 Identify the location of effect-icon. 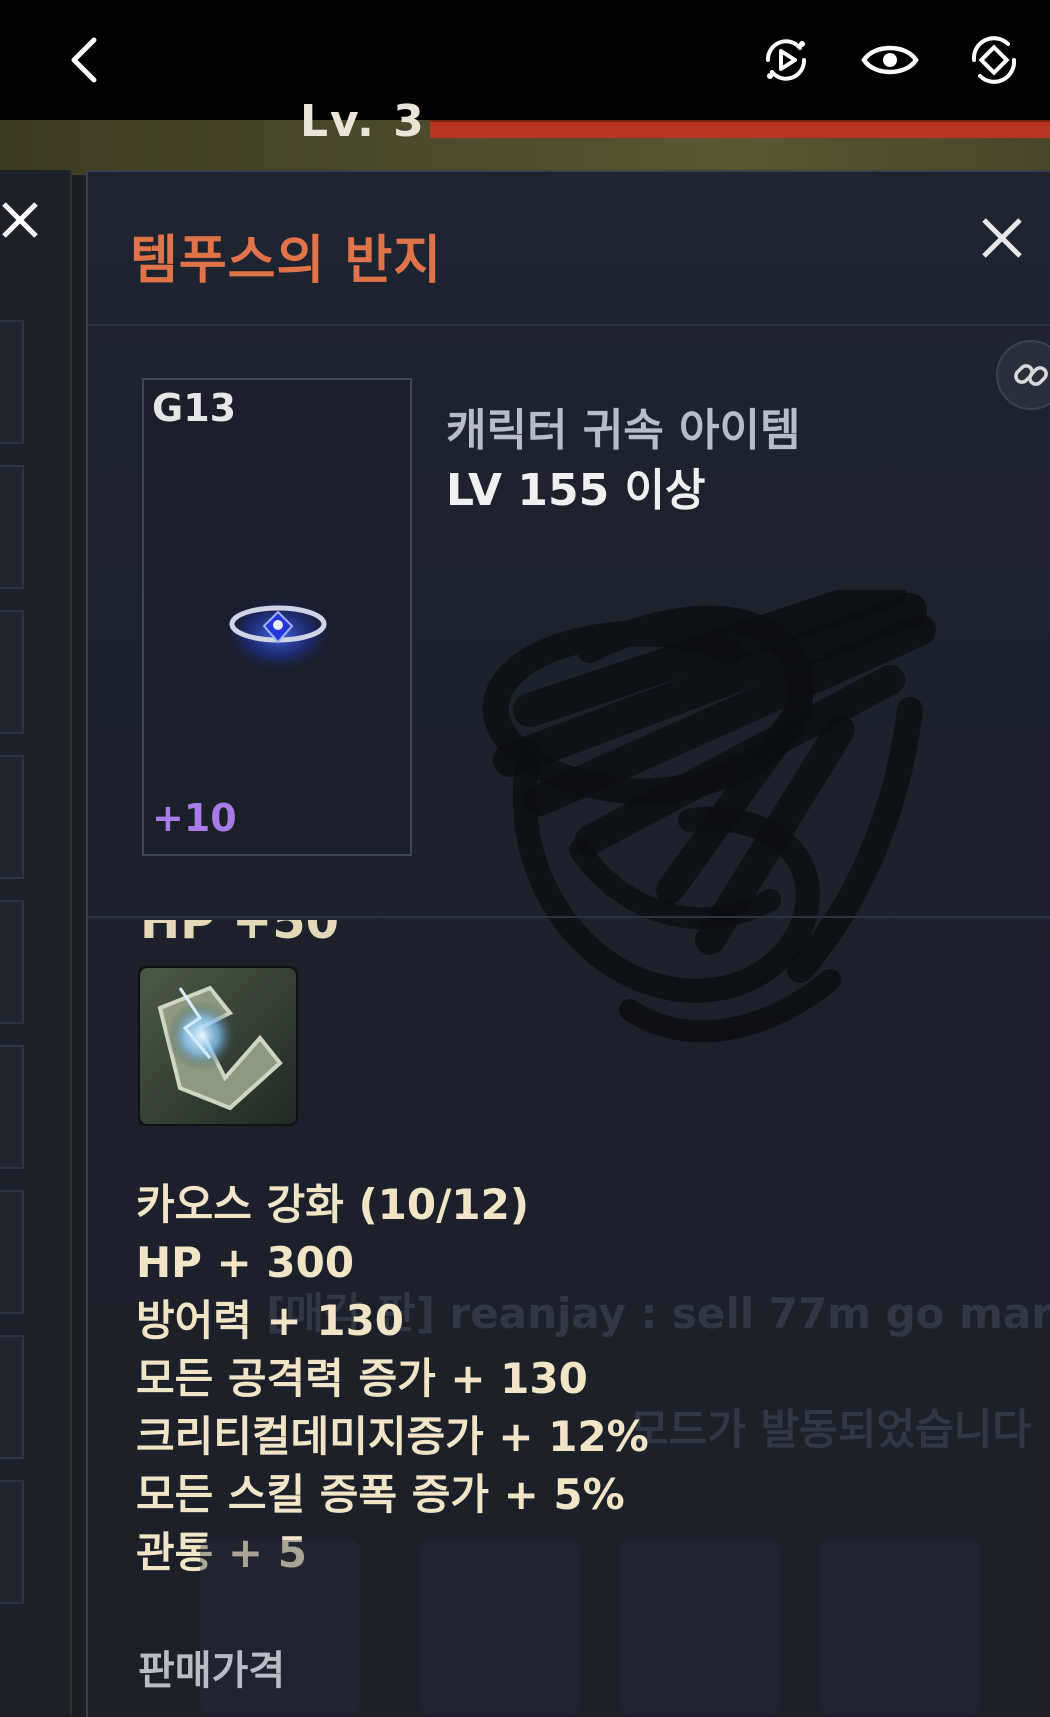
(218, 1046).